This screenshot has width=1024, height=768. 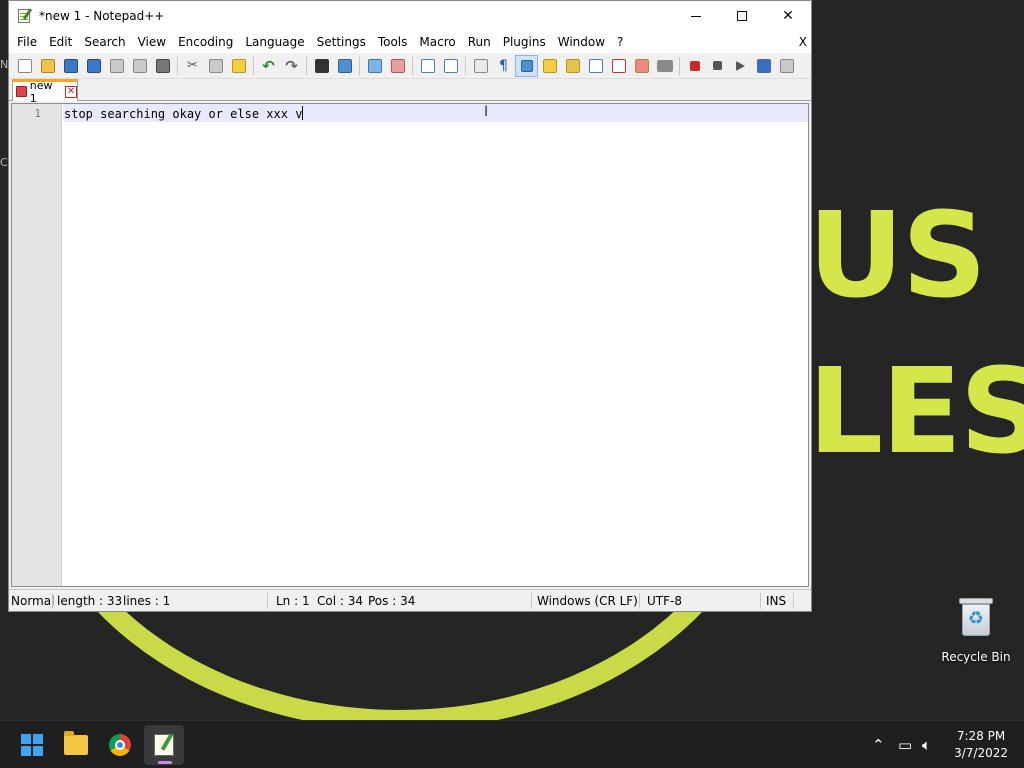 I want to click on zoom-out-icon, so click(x=397, y=66).